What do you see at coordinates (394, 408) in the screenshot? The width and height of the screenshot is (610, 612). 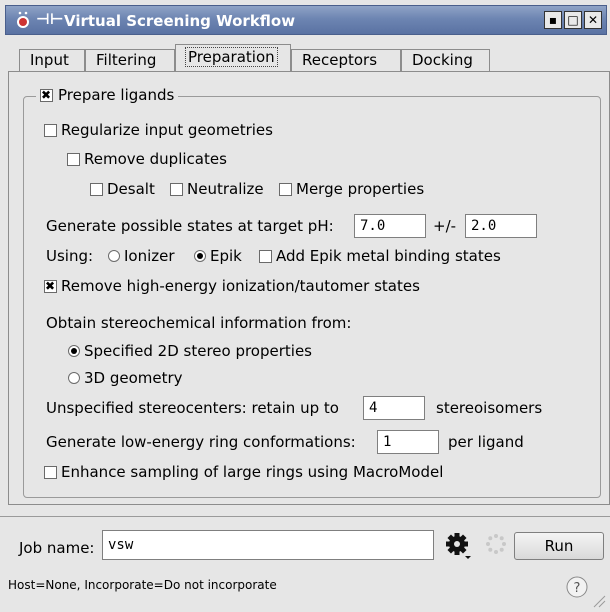 I see `stereoisomers-input: 4` at bounding box center [394, 408].